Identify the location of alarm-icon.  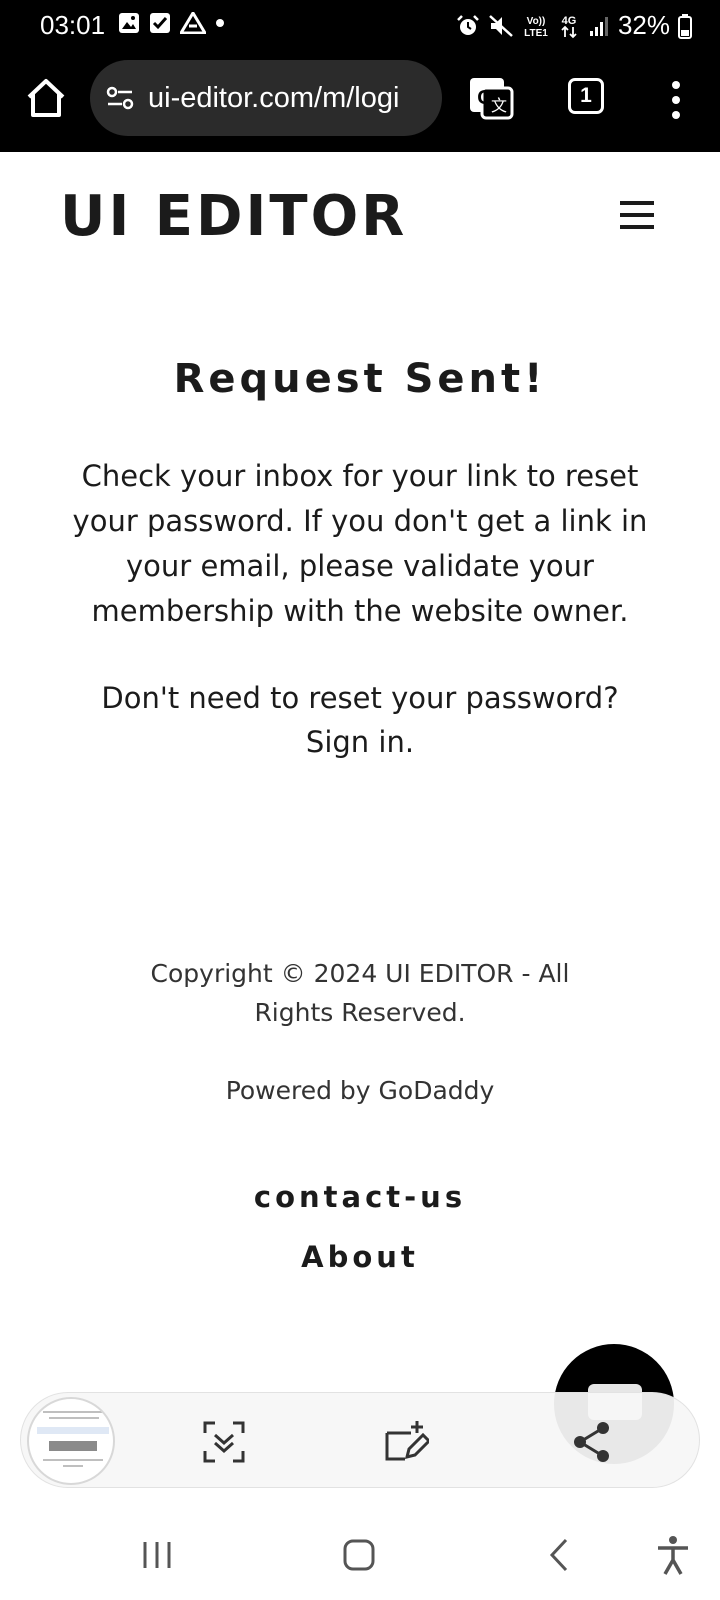
(468, 24).